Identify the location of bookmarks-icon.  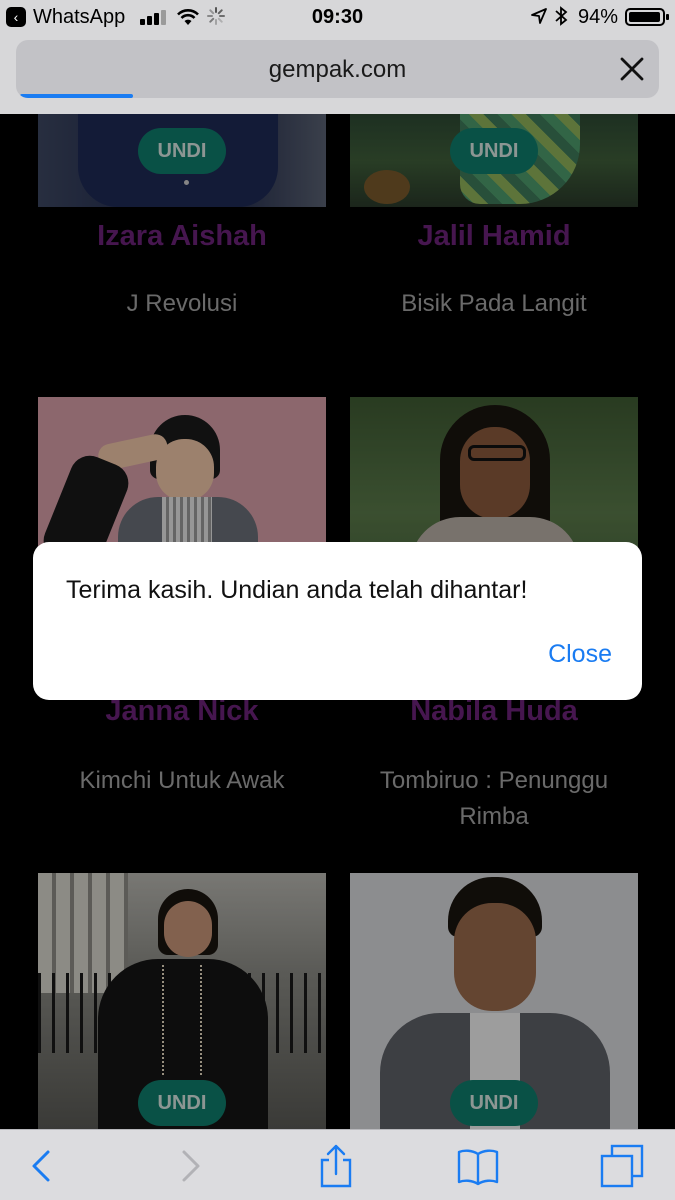
(478, 1166).